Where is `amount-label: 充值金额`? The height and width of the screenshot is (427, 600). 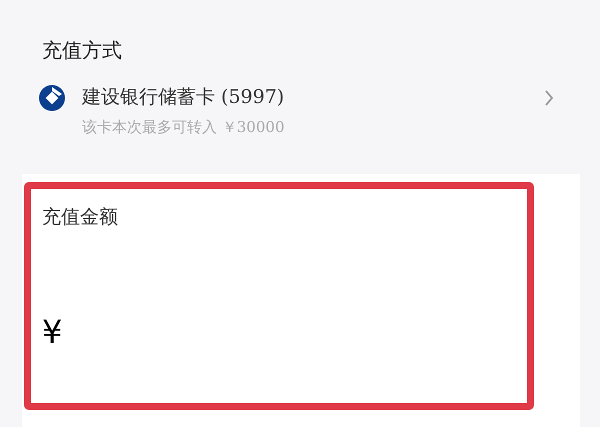 amount-label: 充值金额 is located at coordinates (80, 217).